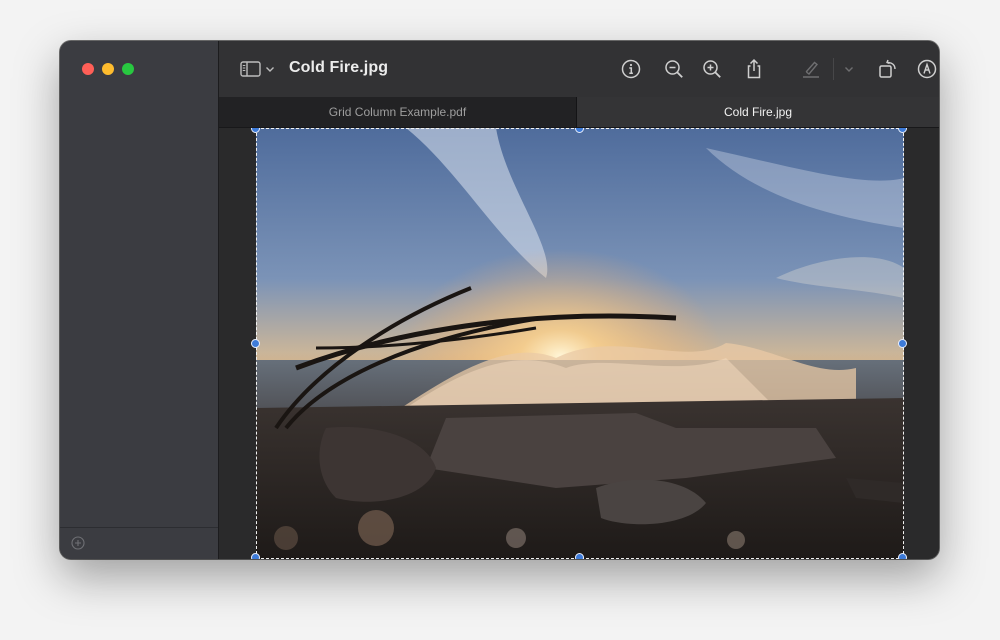 The height and width of the screenshot is (640, 1000). What do you see at coordinates (139, 543) in the screenshot?
I see `sidebar-footer` at bounding box center [139, 543].